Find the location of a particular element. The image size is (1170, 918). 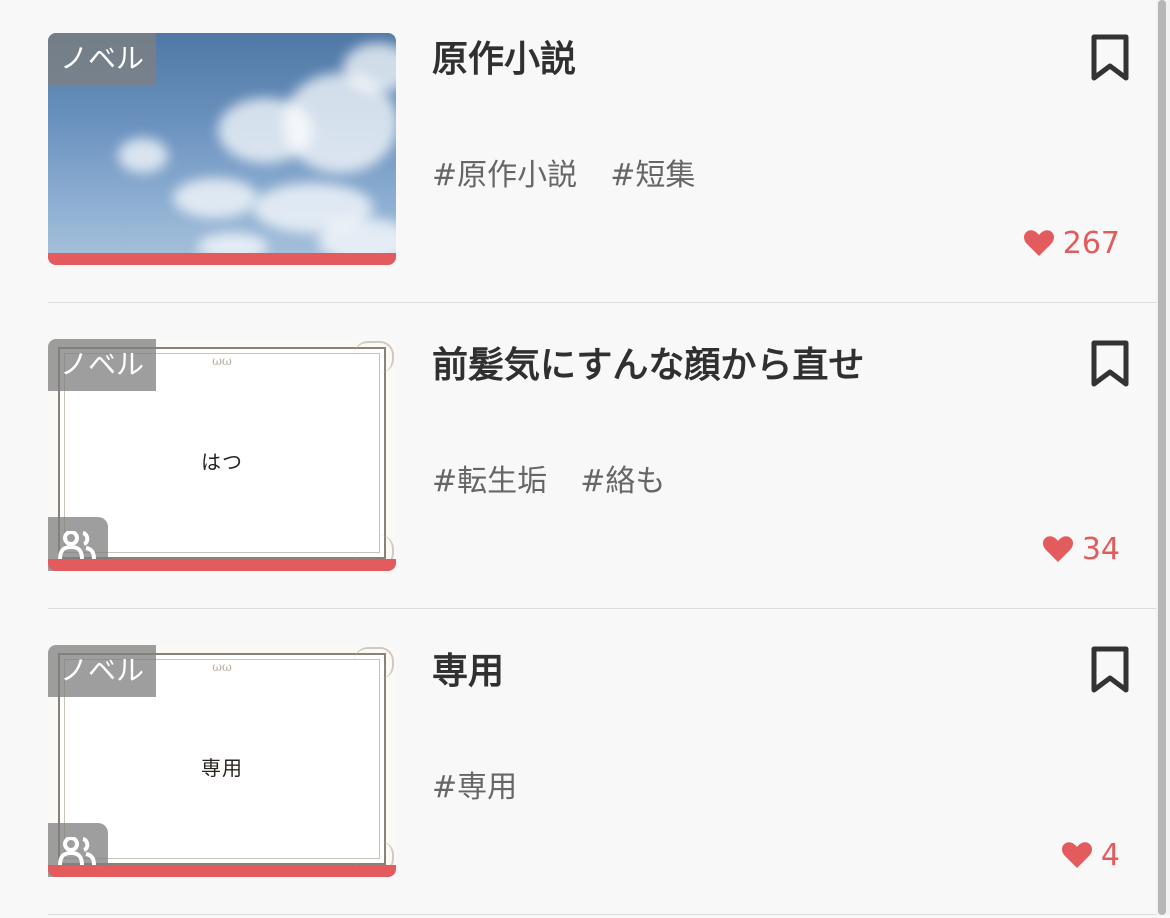

like-count: 267 is located at coordinates (1071, 243).